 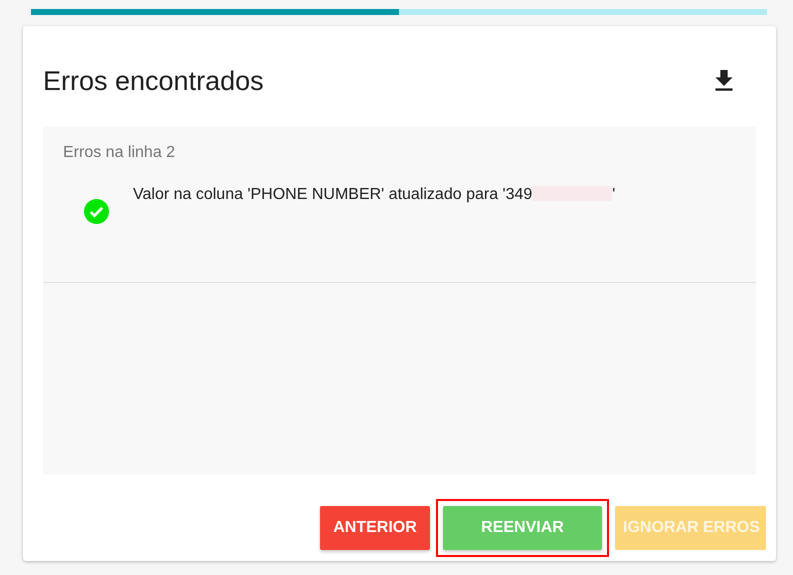 I want to click on section-heading: Erros na linha 2, so click(x=119, y=153).